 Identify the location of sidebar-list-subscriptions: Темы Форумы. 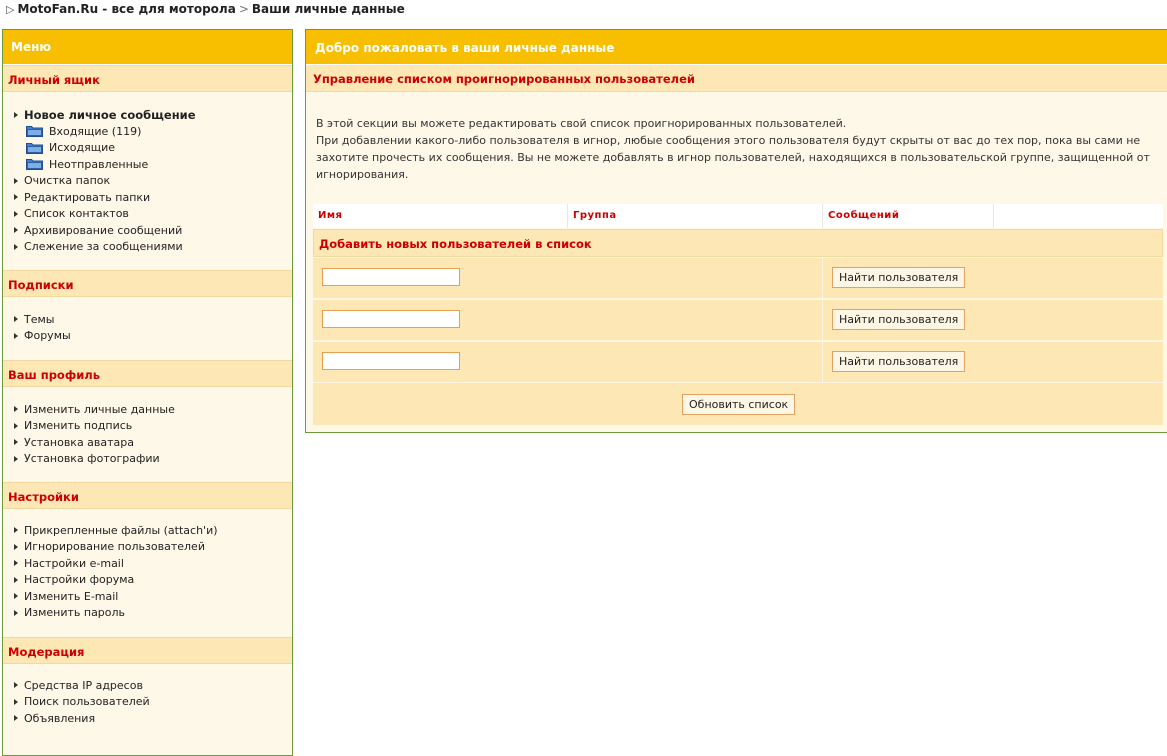
(147, 328).